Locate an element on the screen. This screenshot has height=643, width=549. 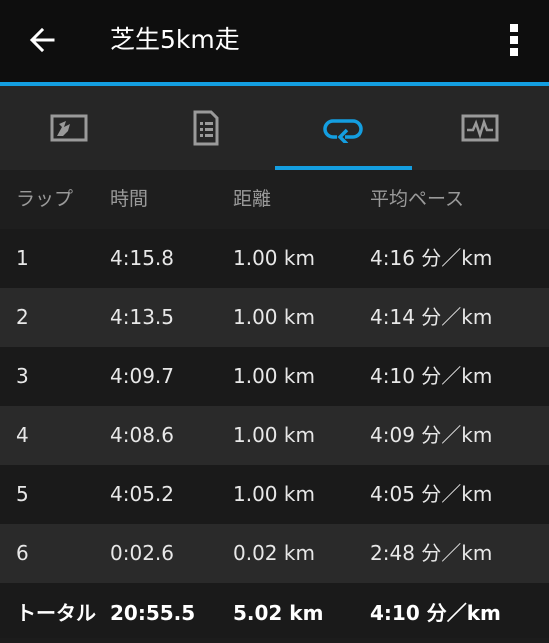
lap-pace: 2:48 分／km is located at coordinates (431, 553).